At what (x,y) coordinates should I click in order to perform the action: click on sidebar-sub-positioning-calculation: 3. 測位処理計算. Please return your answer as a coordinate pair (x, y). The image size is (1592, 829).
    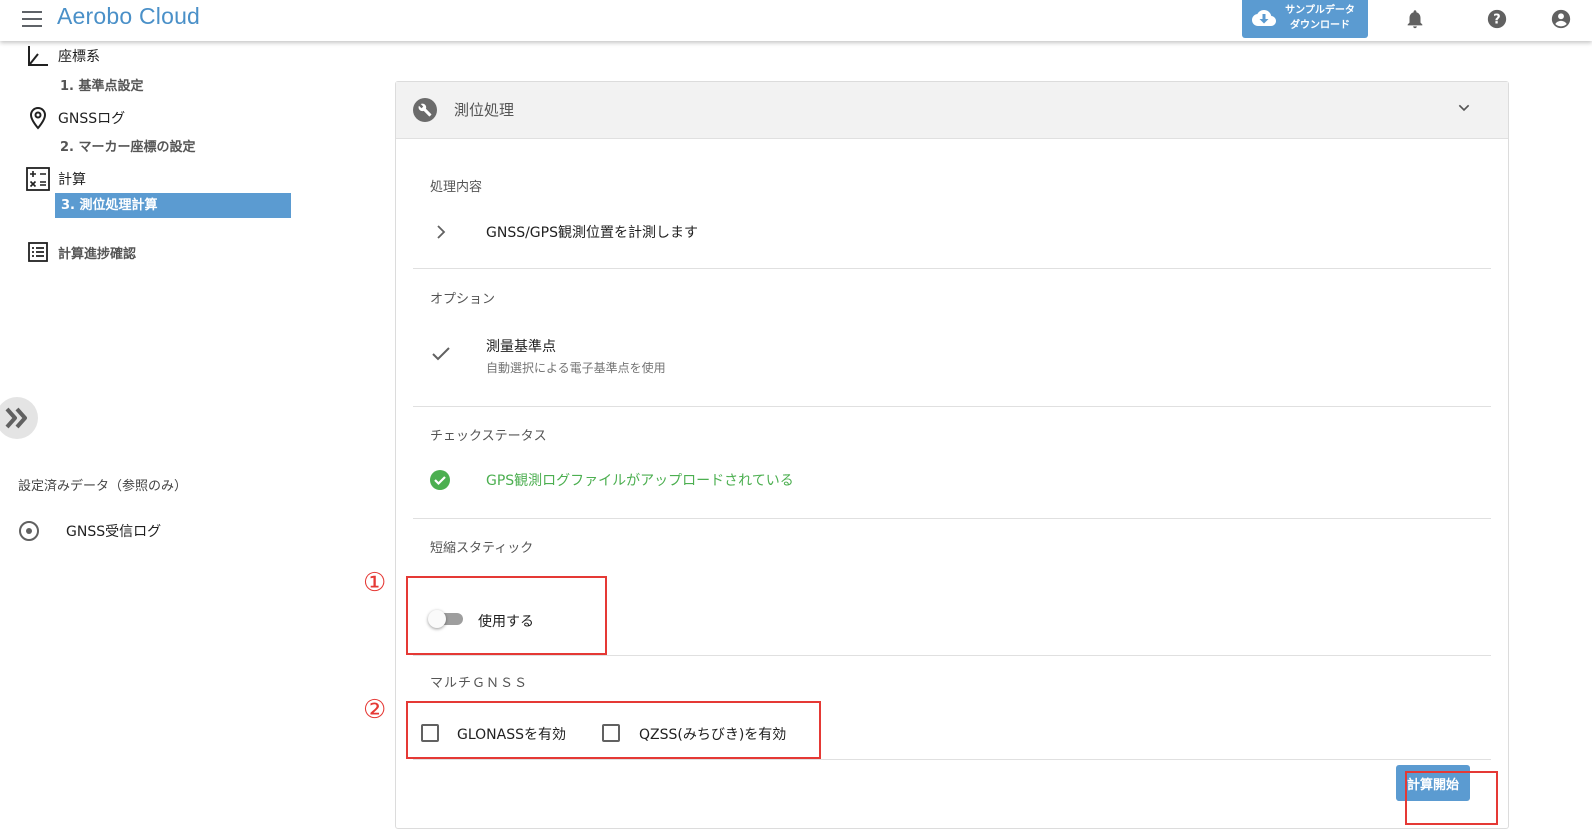
    Looking at the image, I should click on (173, 205).